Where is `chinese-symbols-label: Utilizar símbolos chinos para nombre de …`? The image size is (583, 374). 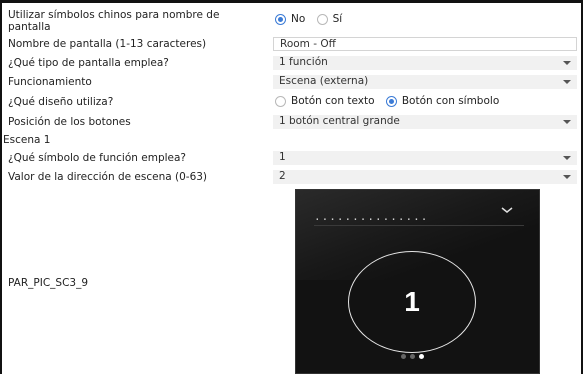
chinese-symbols-label: Utilizar símbolos chinos para nombre de … is located at coordinates (114, 21).